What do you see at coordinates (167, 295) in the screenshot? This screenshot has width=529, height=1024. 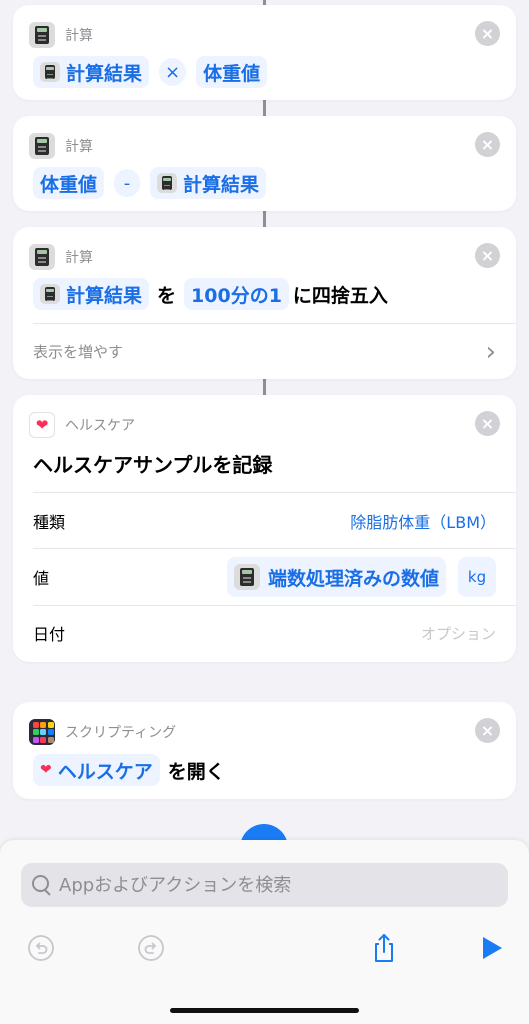 I see `particle-text: を` at bounding box center [167, 295].